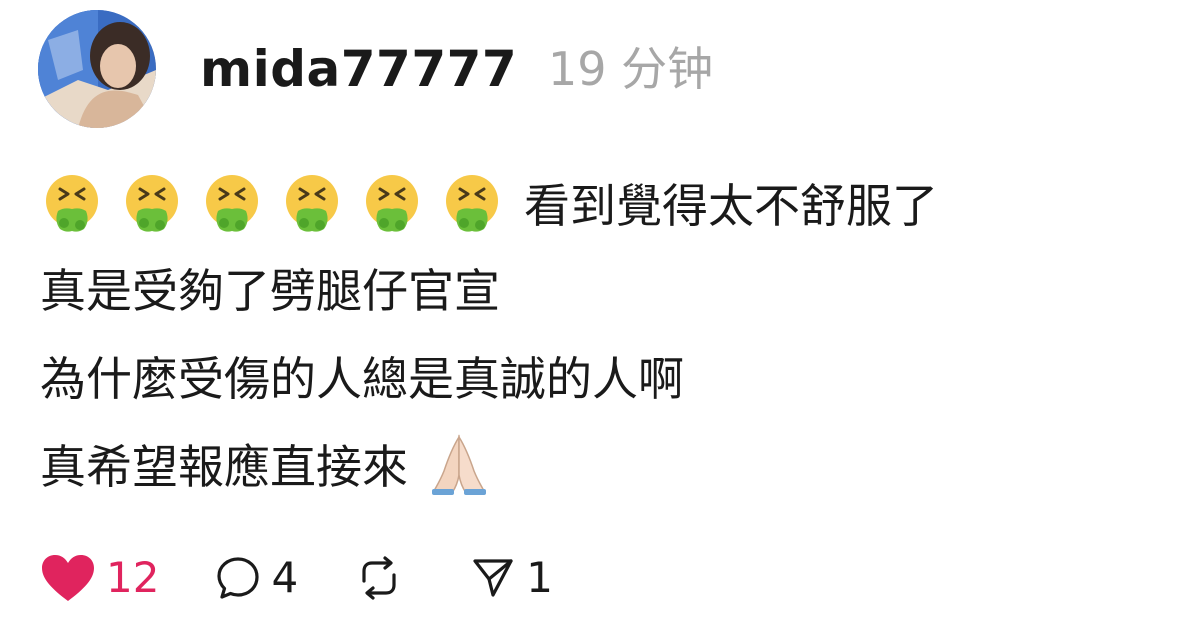 The height and width of the screenshot is (639, 1200). I want to click on post-line-2: 真是受夠了劈腿仔官宣, so click(610, 288).